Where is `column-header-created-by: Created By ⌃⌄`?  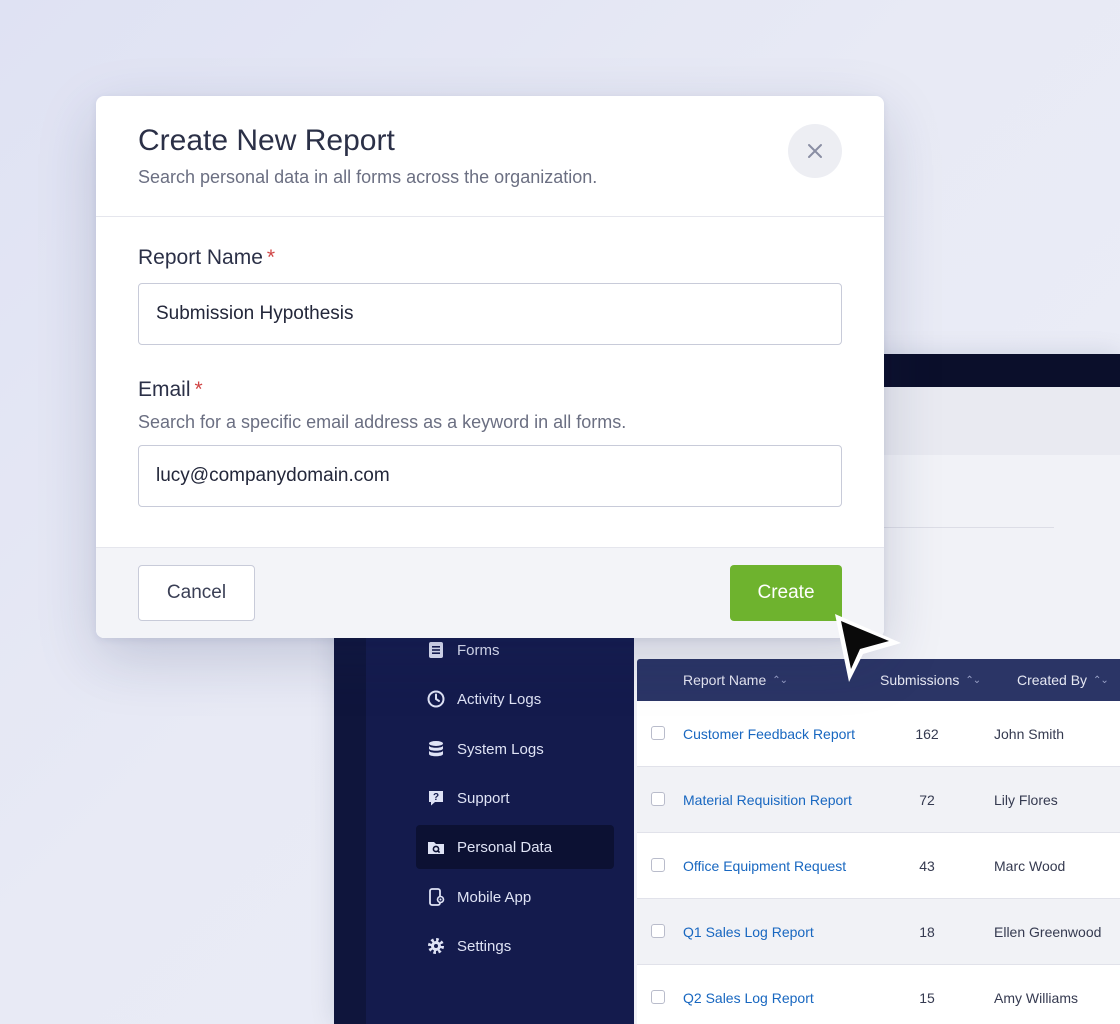 column-header-created-by: Created By ⌃⌄ is located at coordinates (1063, 680).